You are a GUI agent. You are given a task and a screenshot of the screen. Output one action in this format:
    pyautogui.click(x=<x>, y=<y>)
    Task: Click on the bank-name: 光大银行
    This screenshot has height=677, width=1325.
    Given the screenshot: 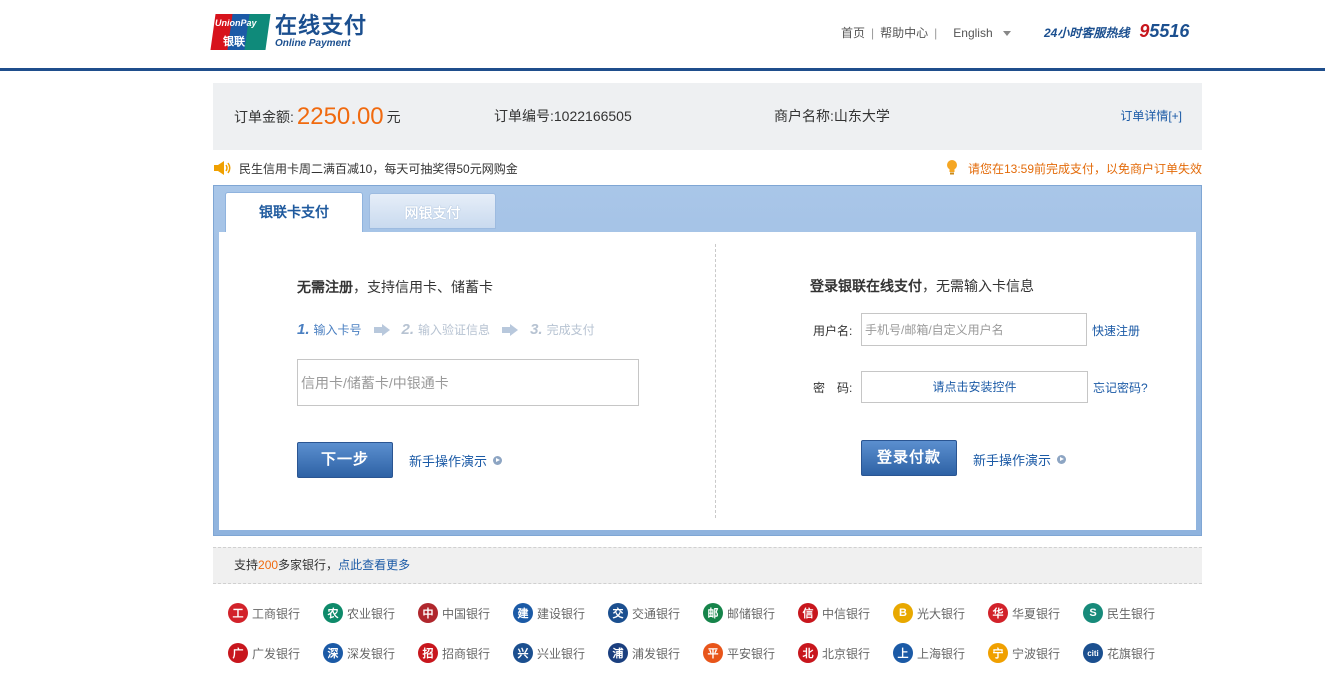 What is the action you would take?
    pyautogui.click(x=941, y=613)
    